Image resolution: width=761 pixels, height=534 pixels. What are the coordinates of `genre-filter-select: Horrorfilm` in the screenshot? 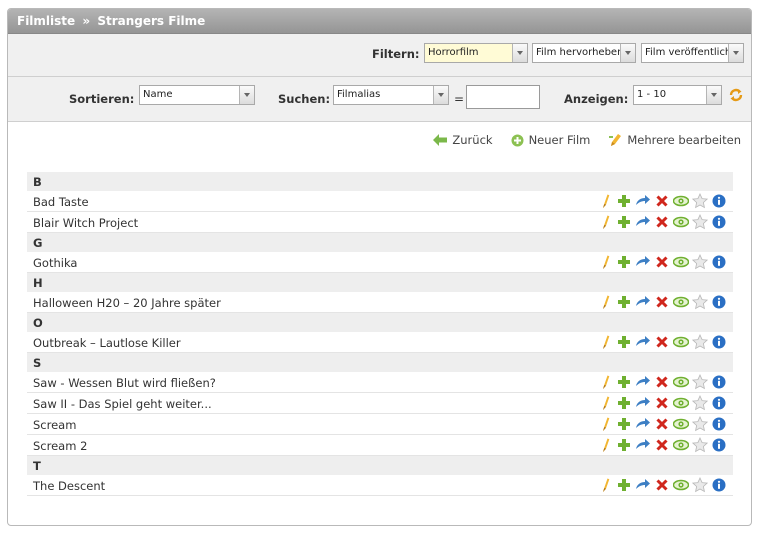 It's located at (476, 53).